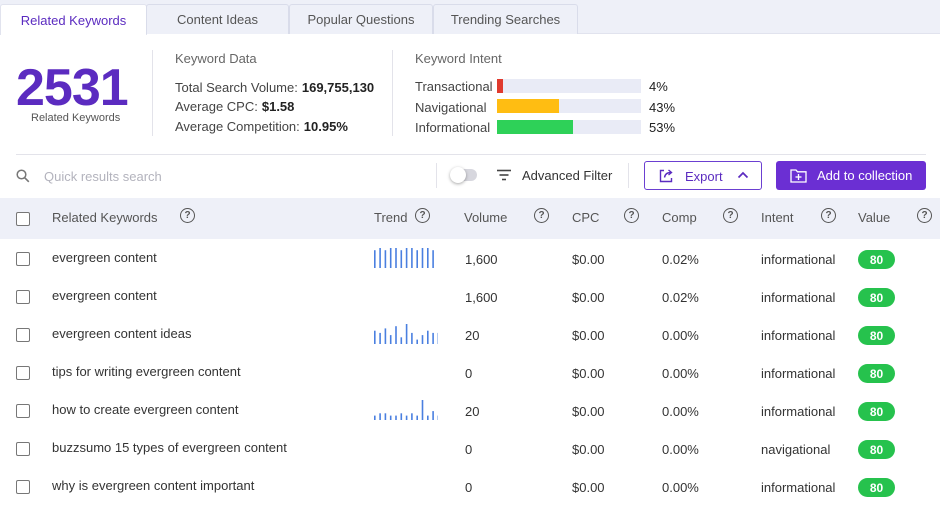 Image resolution: width=940 pixels, height=508 pixels. I want to click on header-cpc: CPC, so click(585, 217).